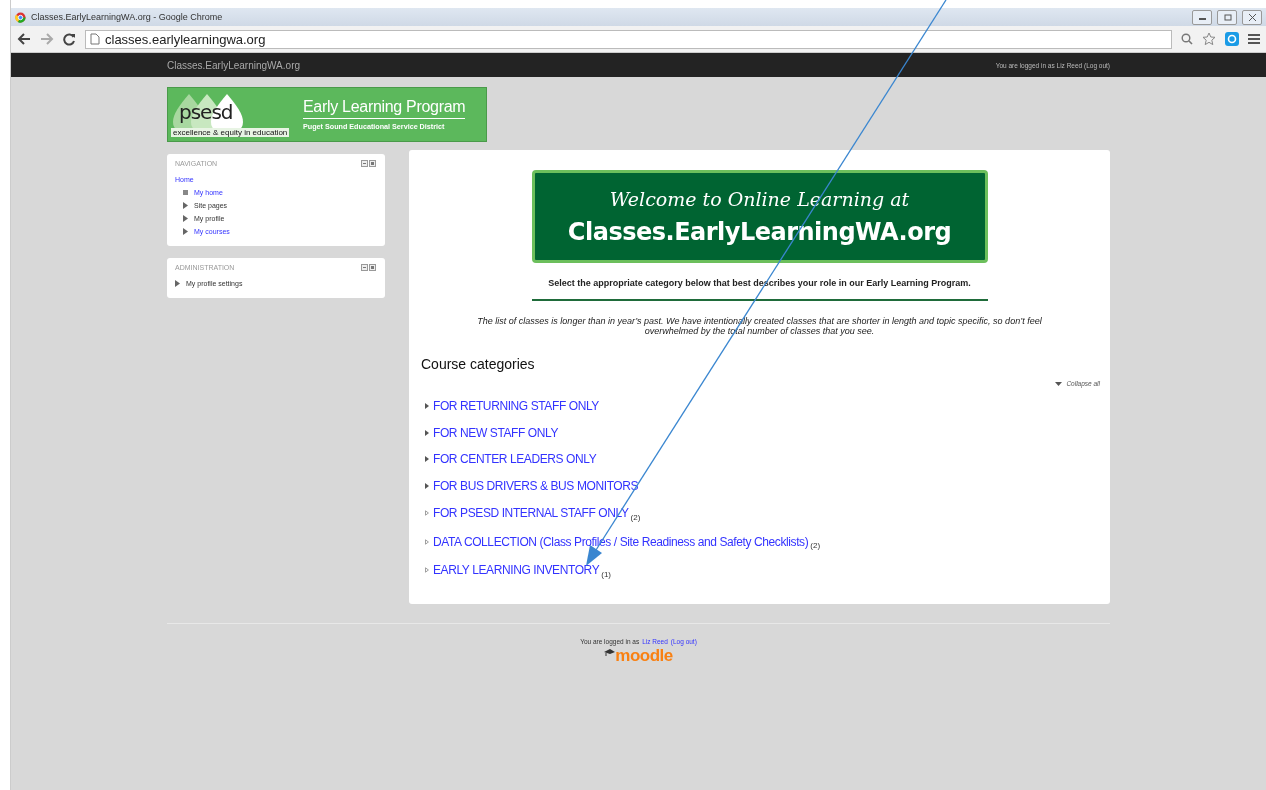 The width and height of the screenshot is (1266, 790). Describe the element at coordinates (516, 406) in the screenshot. I see `category-link: FOR RETURNING STAFF ONLY` at that location.